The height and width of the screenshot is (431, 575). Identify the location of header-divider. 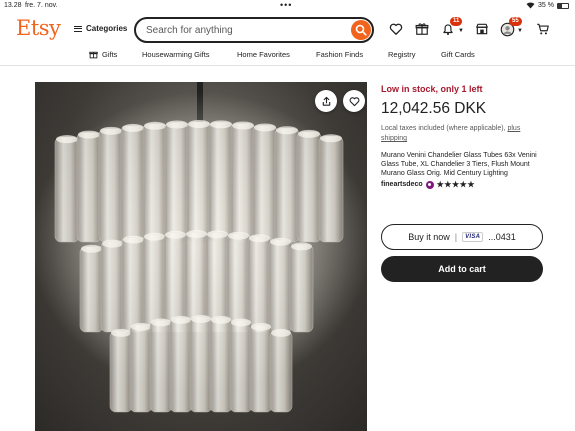
(287, 65).